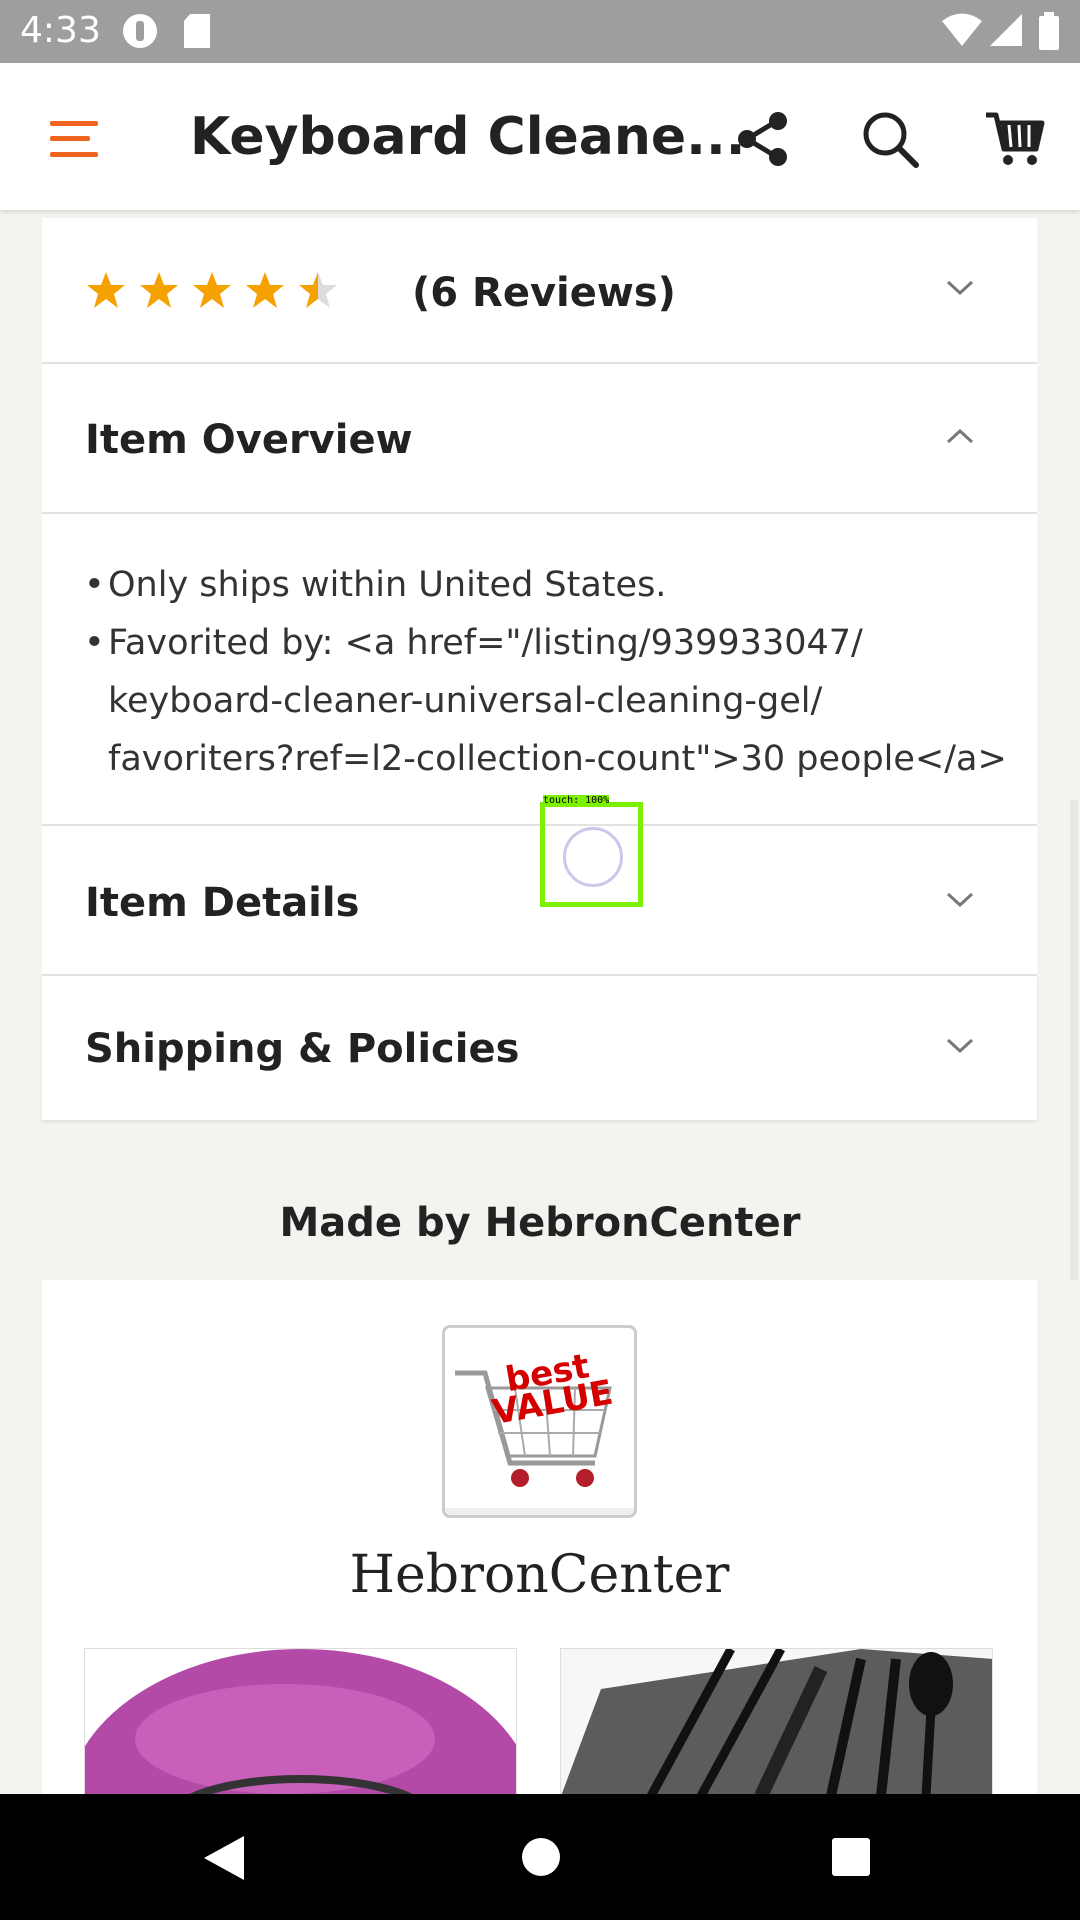 The width and height of the screenshot is (1080, 1920). I want to click on search-icon, so click(891, 140).